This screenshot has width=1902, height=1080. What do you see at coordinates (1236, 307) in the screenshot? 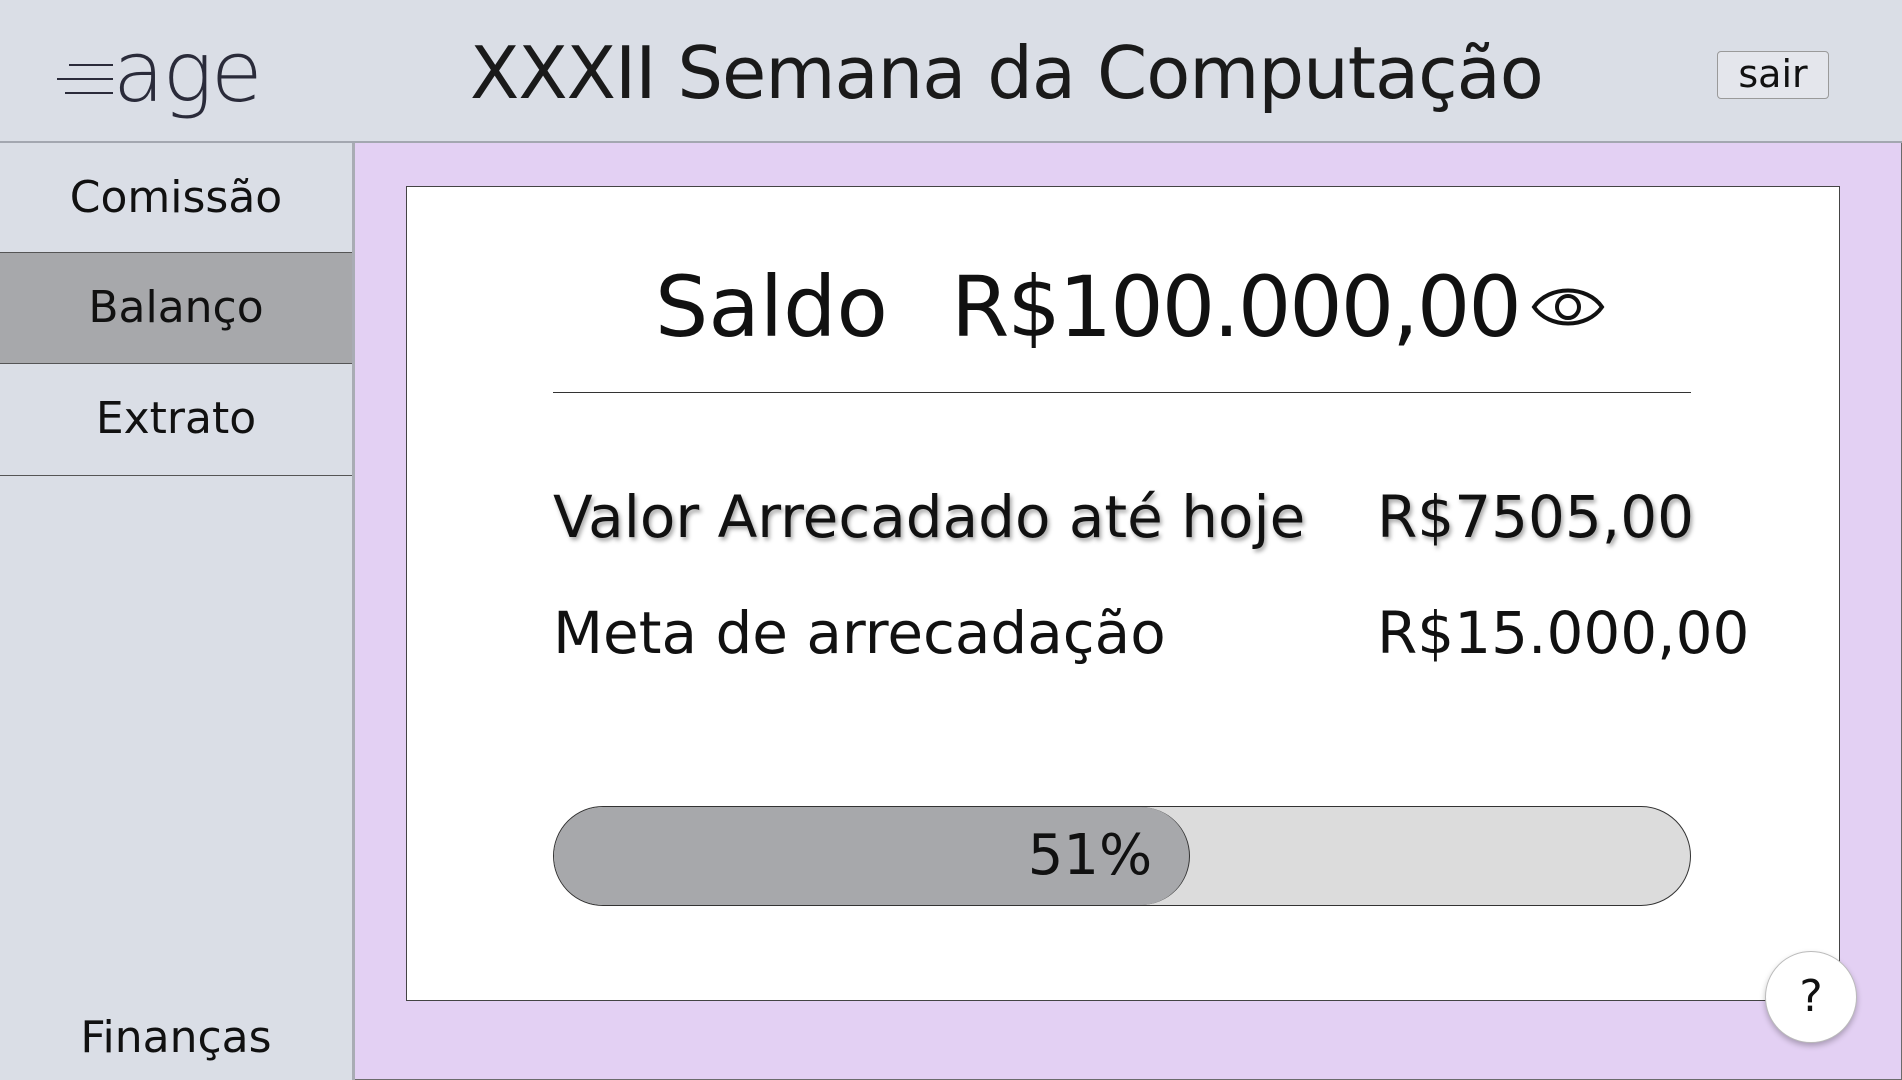
I see `balance-value: R$100.000,00` at bounding box center [1236, 307].